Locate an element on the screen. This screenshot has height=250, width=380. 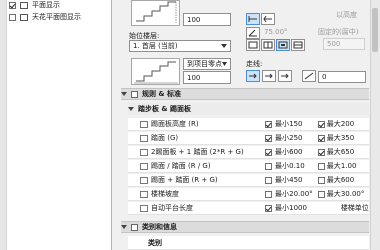
min-value: 150 is located at coordinates (302, 124).